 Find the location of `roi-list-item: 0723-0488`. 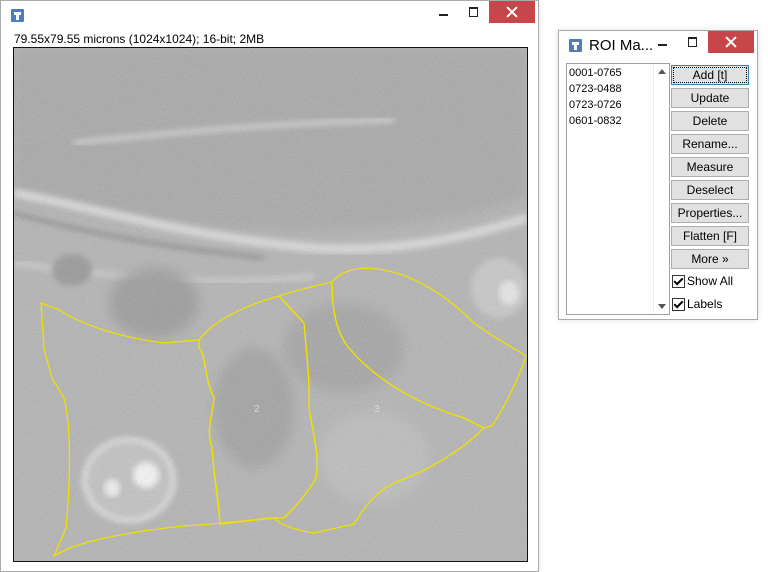

roi-list-item: 0723-0488 is located at coordinates (595, 89).